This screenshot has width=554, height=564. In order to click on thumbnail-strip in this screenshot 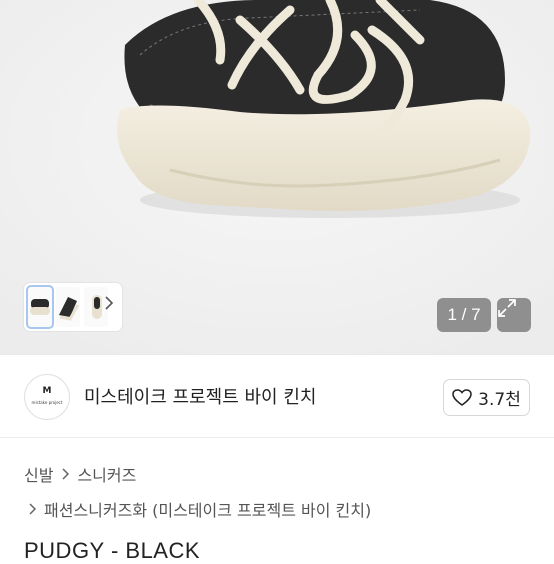, I will do `click(73, 307)`.